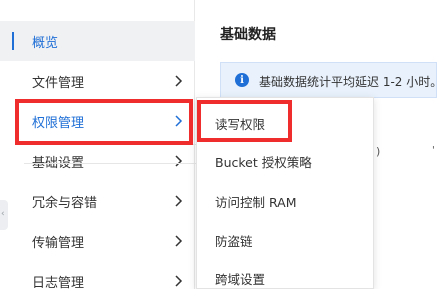 This screenshot has height=289, width=437. I want to click on sidebar-item-redundancy: 冗余与容错, so click(97, 201).